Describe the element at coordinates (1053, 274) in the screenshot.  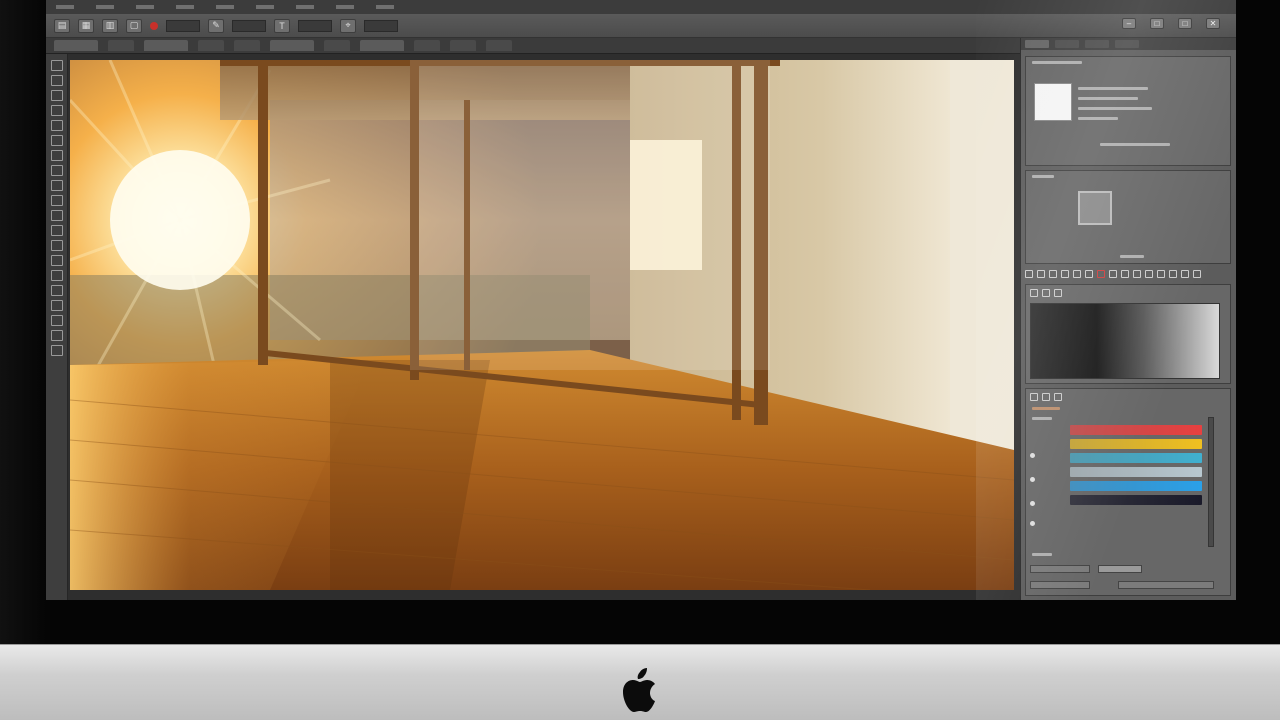
I see `curves-icon` at that location.